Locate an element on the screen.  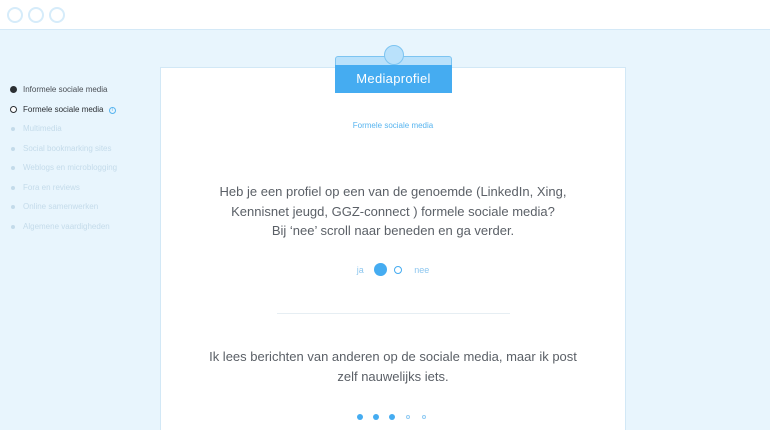
sidebar-item-label: Social bookmarking sites is located at coordinates (67, 148).